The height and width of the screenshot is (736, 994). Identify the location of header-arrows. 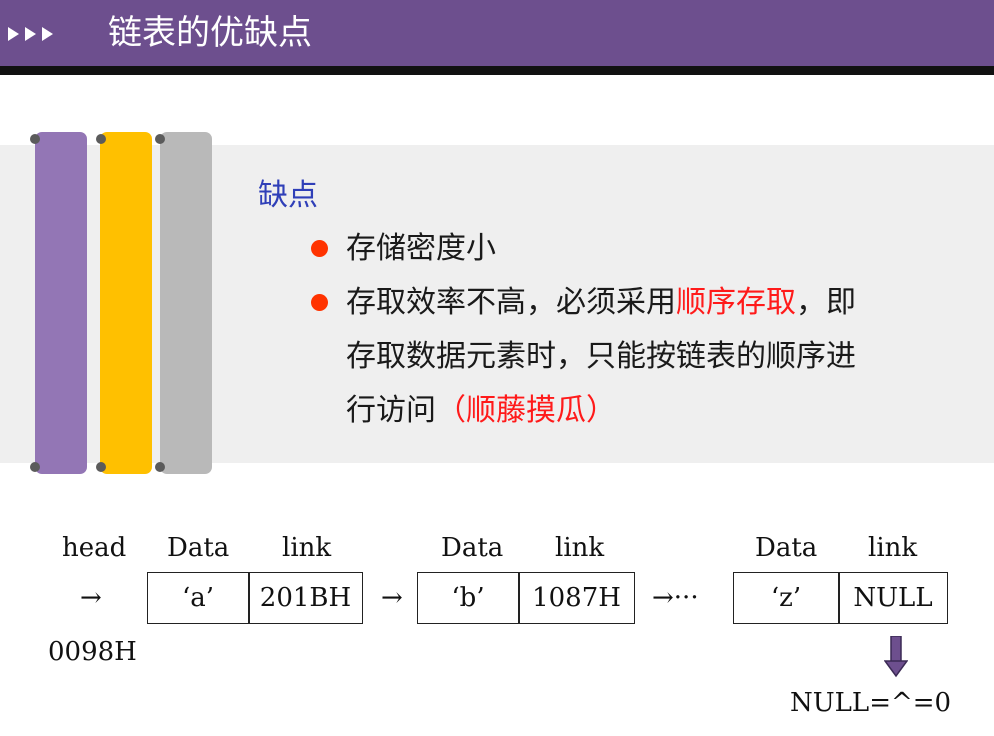
(30, 34).